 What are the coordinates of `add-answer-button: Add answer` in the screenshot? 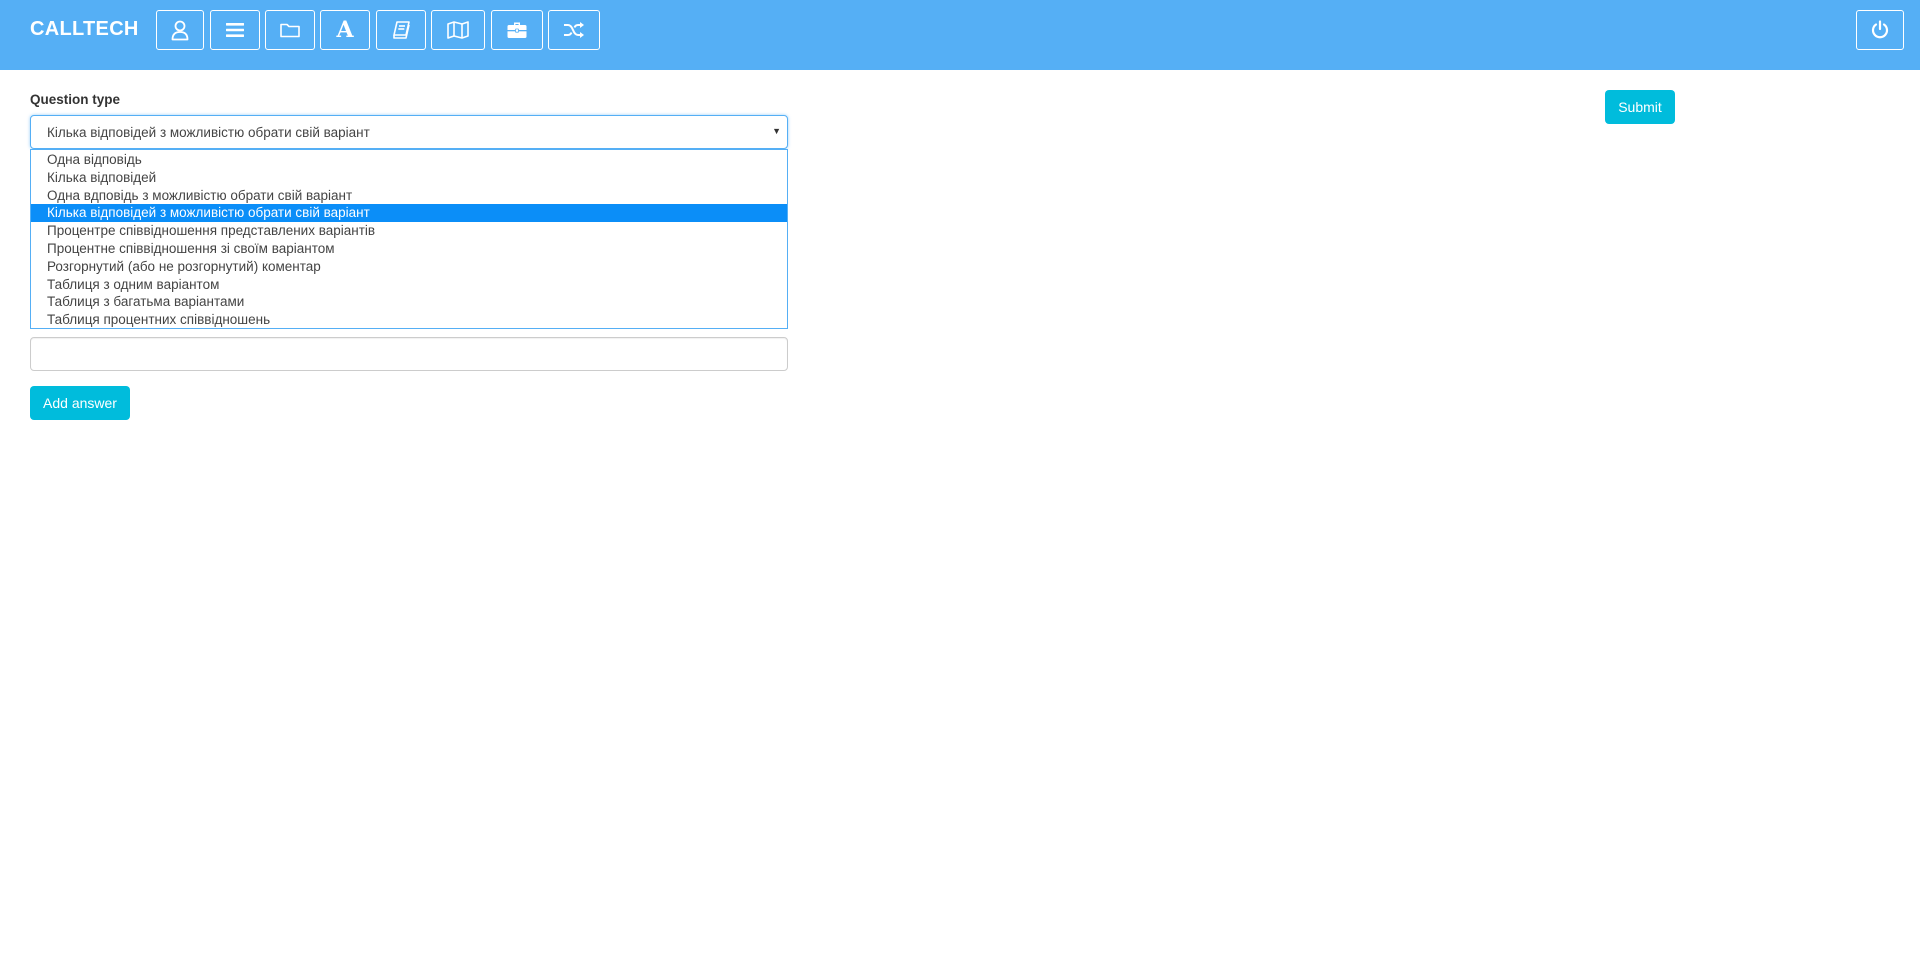 It's located at (80, 403).